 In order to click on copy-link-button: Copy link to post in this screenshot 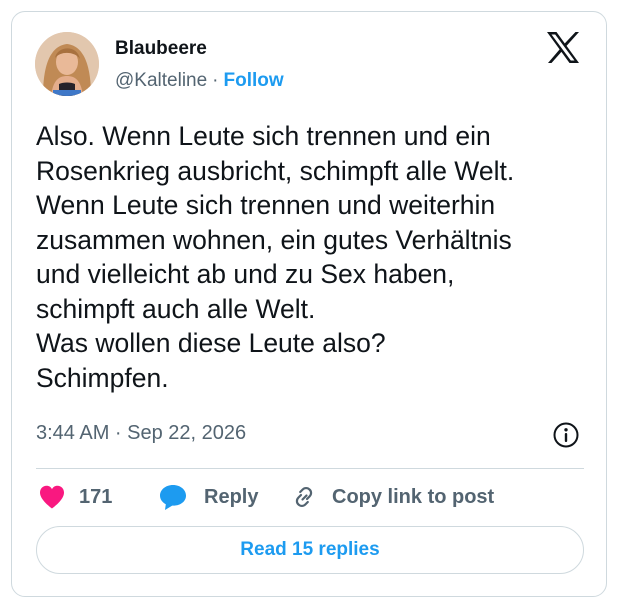, I will do `click(391, 497)`.